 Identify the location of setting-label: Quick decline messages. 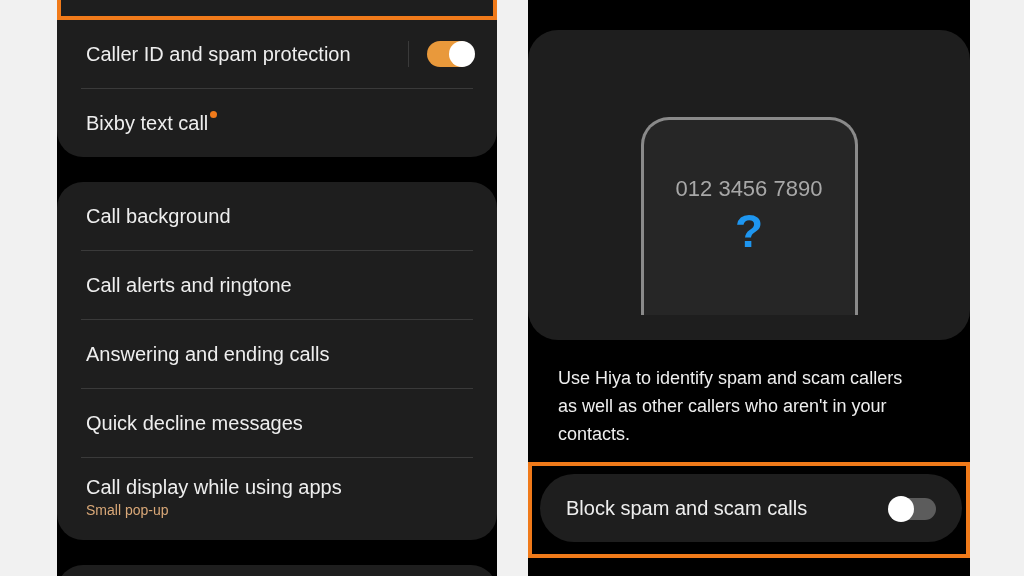
(194, 423).